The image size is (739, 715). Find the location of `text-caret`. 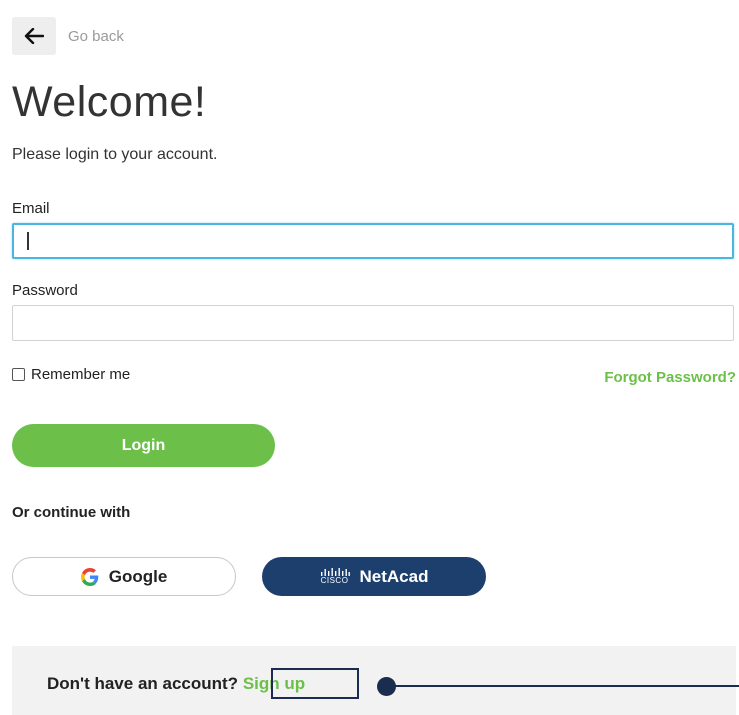

text-caret is located at coordinates (28, 241).